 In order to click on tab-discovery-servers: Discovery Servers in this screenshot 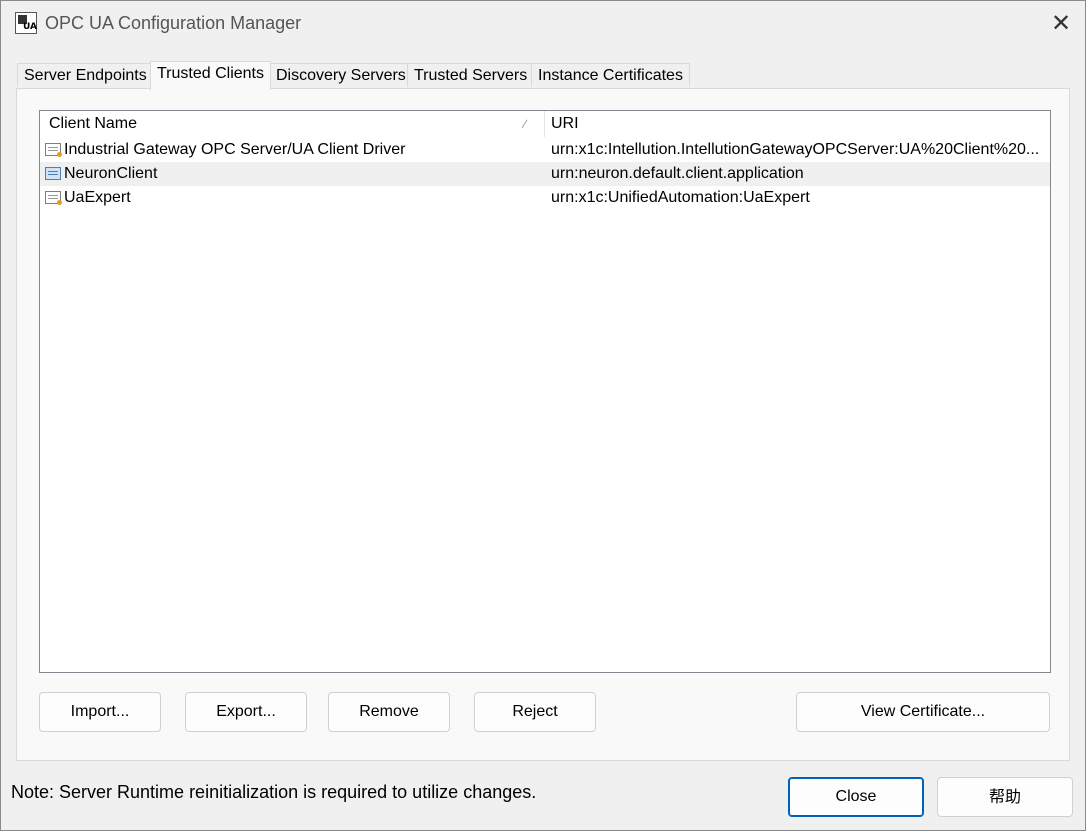, I will do `click(341, 75)`.